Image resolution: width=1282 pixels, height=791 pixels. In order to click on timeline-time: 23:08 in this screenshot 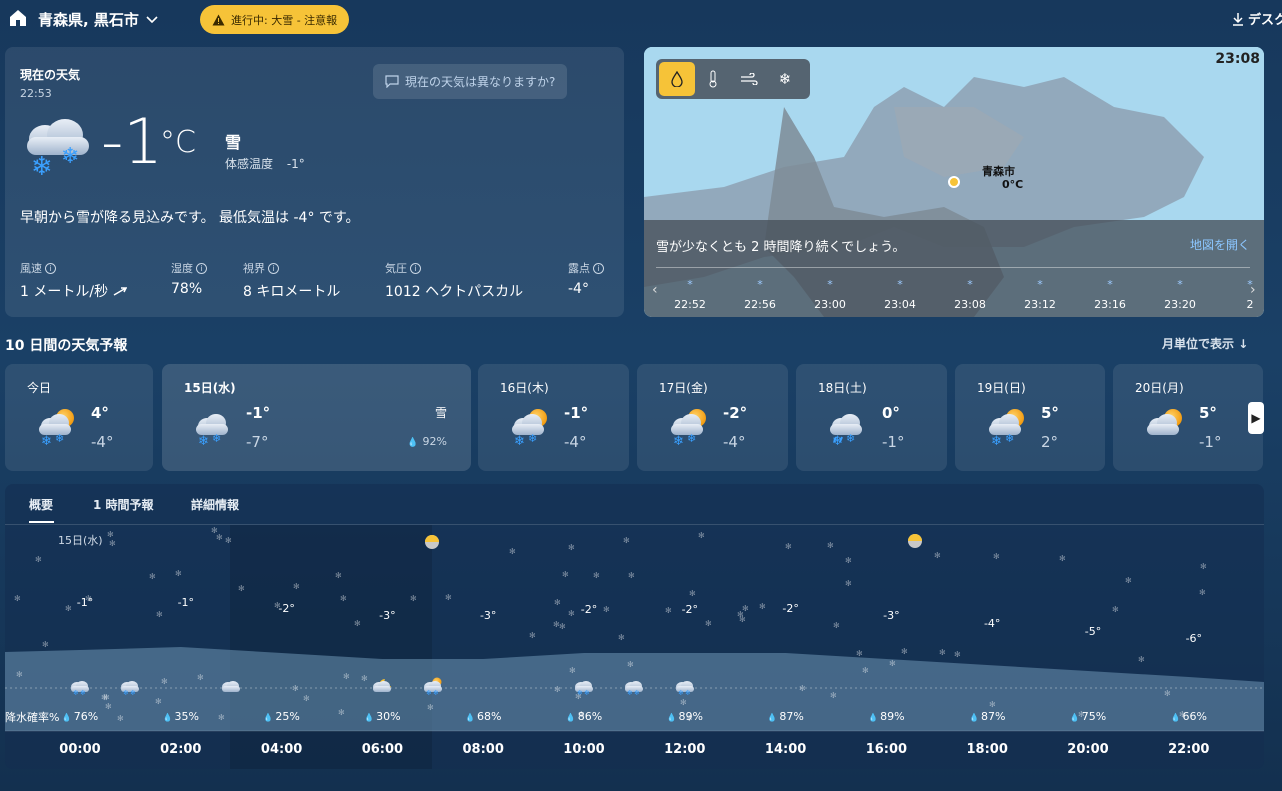, I will do `click(970, 304)`.